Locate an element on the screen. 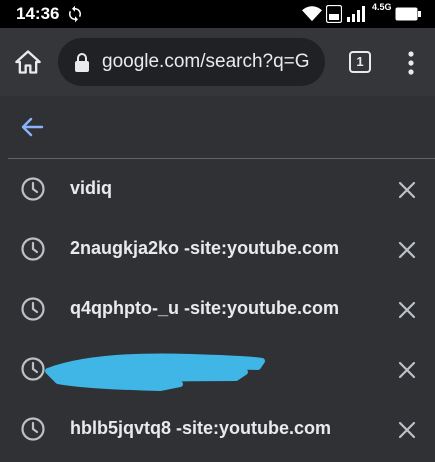  browser-toolbar: google.com/search?q=G 1 is located at coordinates (217, 62).